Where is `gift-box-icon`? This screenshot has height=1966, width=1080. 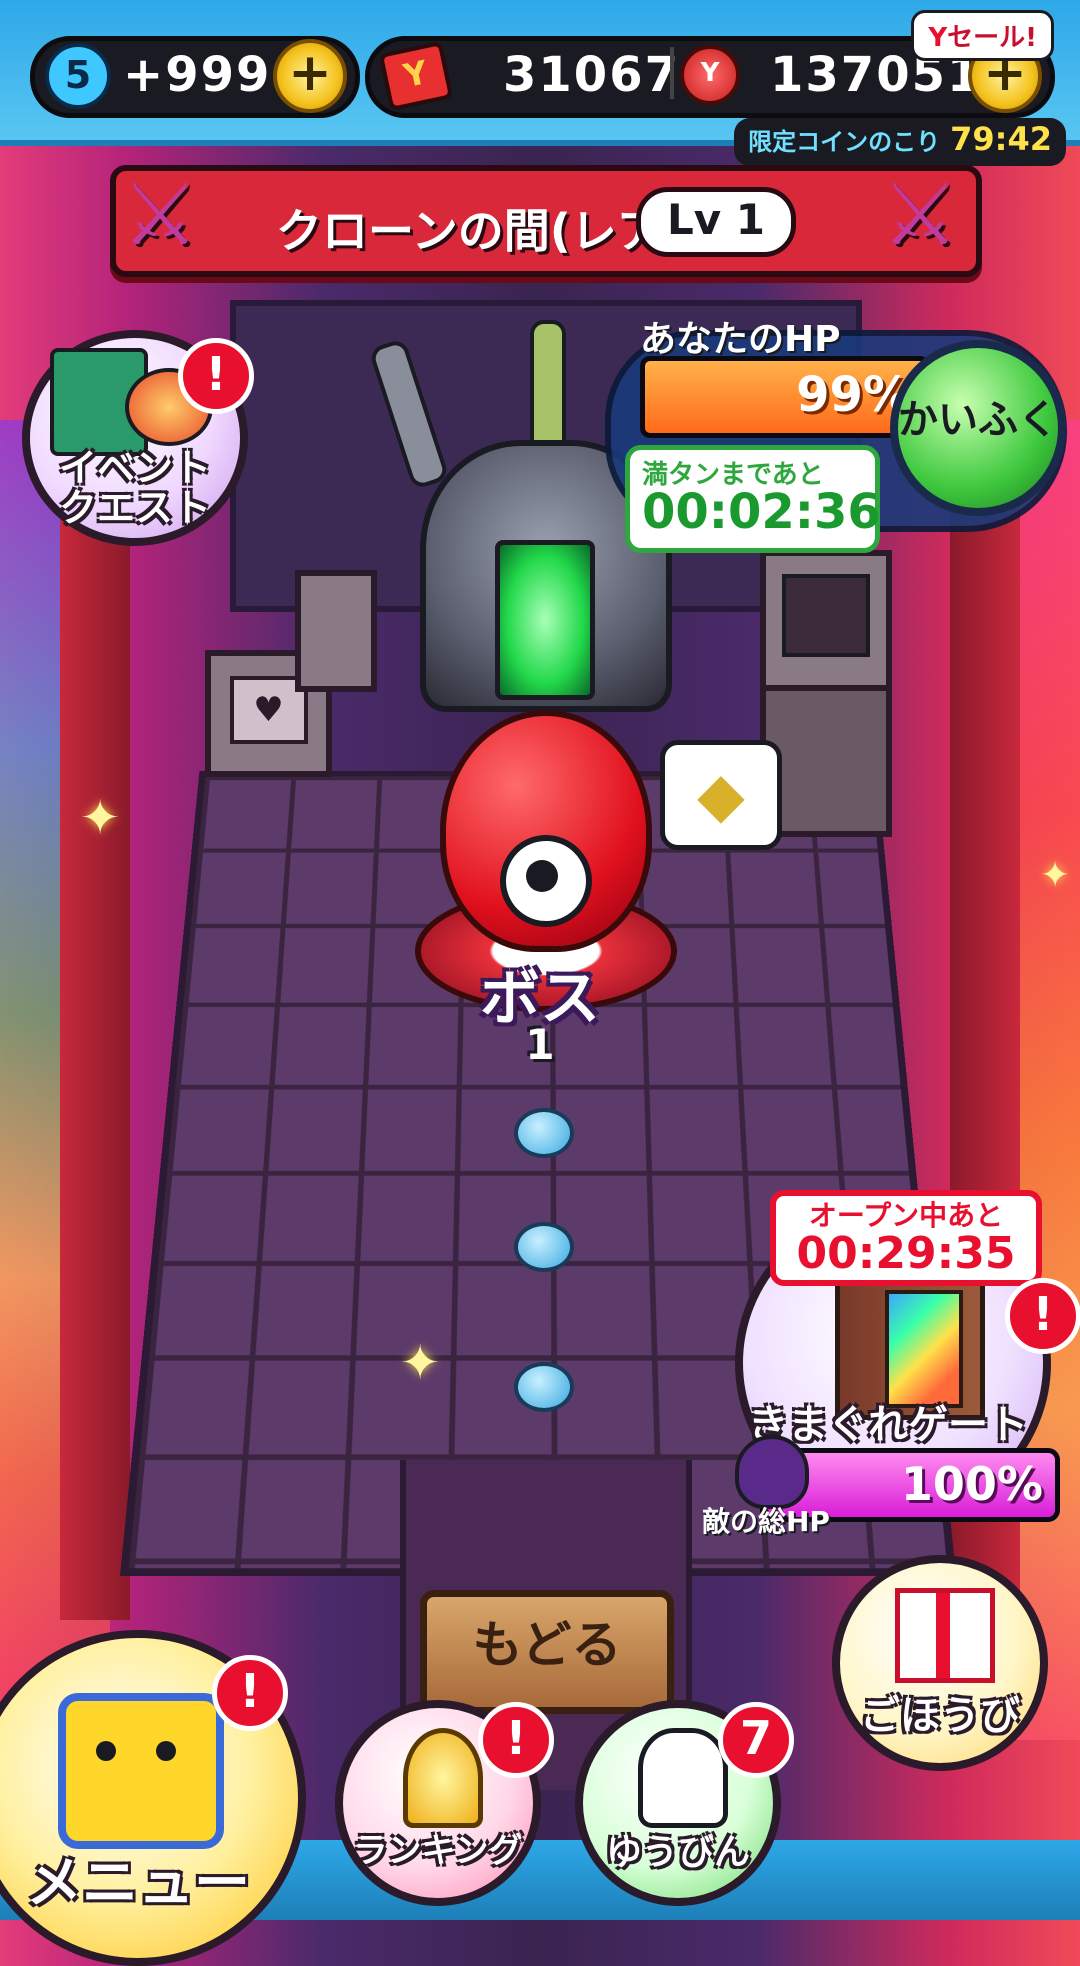
gift-box-icon is located at coordinates (945, 1635).